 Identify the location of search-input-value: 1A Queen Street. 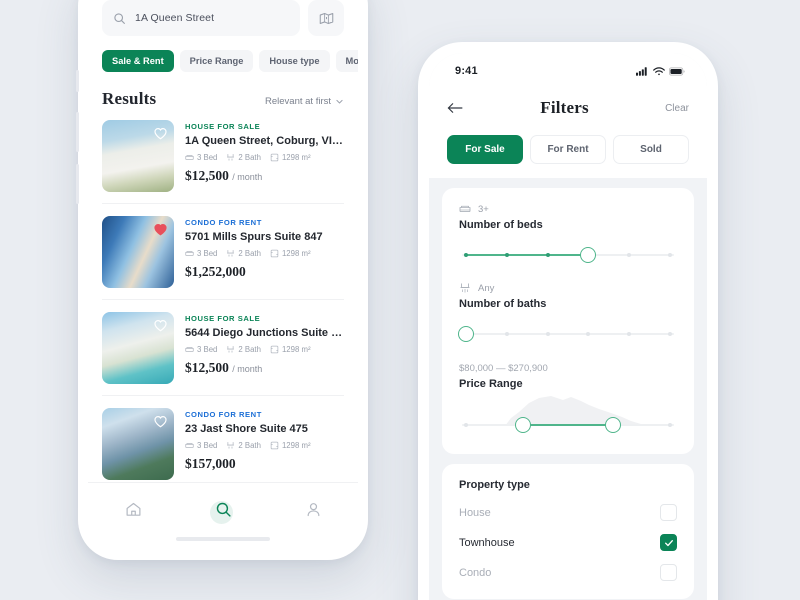
(175, 18).